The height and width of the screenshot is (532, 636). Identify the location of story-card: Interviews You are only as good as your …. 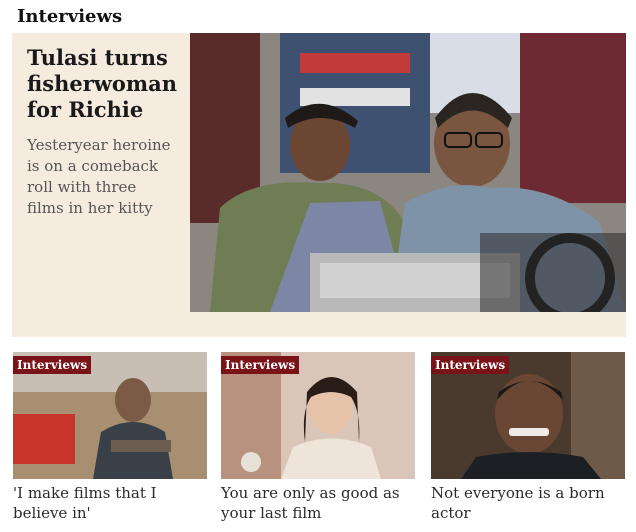
(318, 437).